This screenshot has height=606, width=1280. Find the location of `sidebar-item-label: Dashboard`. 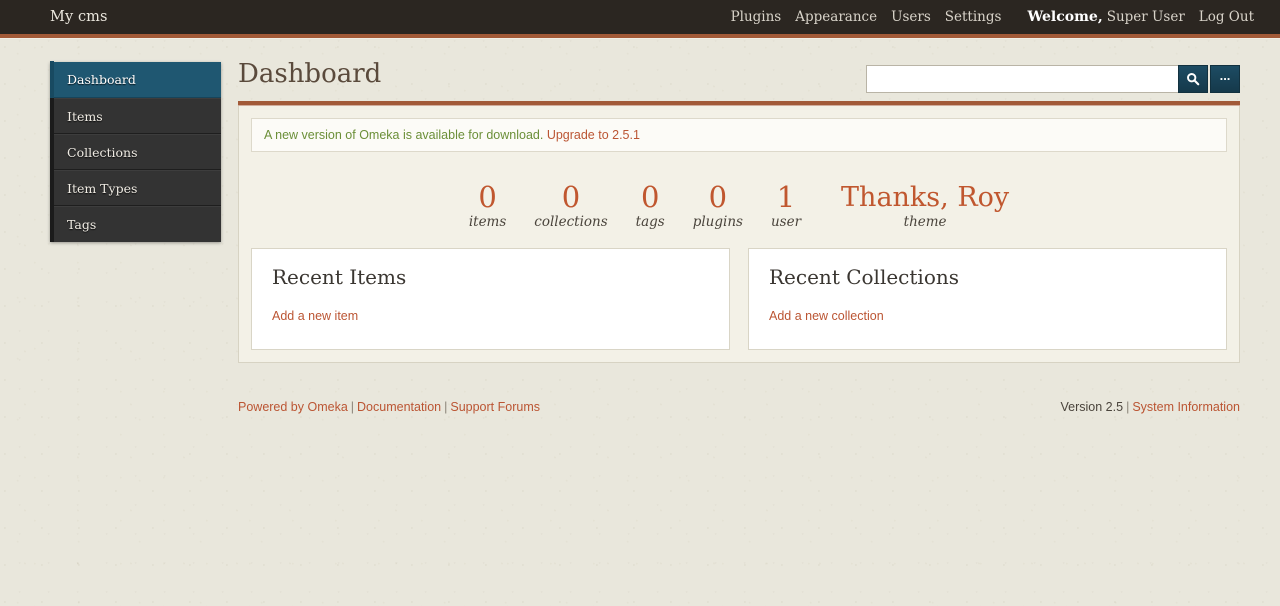

sidebar-item-label: Dashboard is located at coordinates (101, 79).